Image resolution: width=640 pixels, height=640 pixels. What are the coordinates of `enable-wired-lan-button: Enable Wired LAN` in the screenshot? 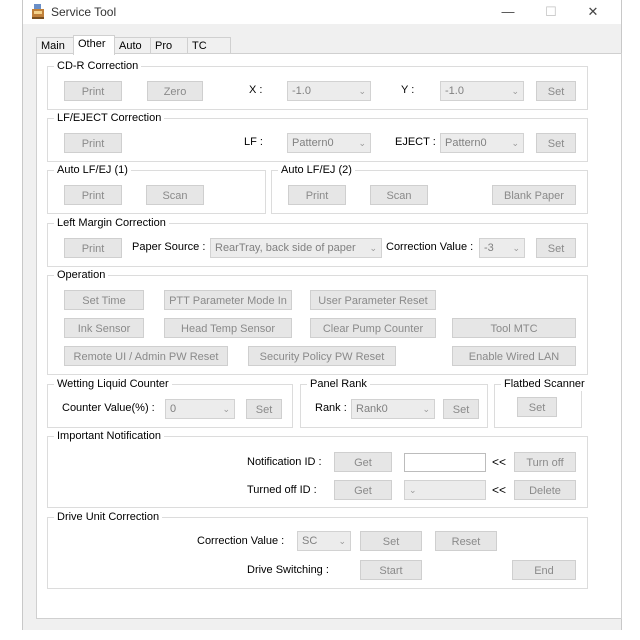 It's located at (514, 356).